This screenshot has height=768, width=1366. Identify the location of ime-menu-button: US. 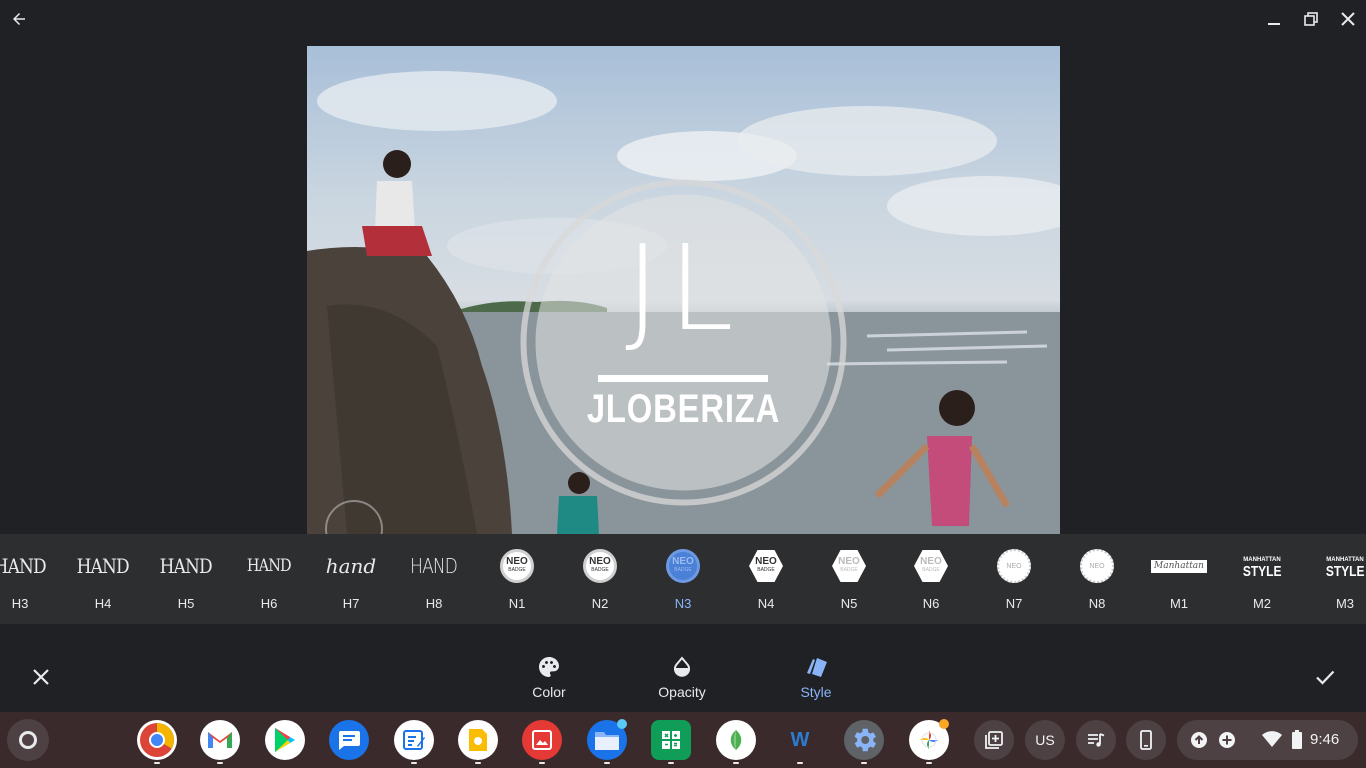
(1045, 740).